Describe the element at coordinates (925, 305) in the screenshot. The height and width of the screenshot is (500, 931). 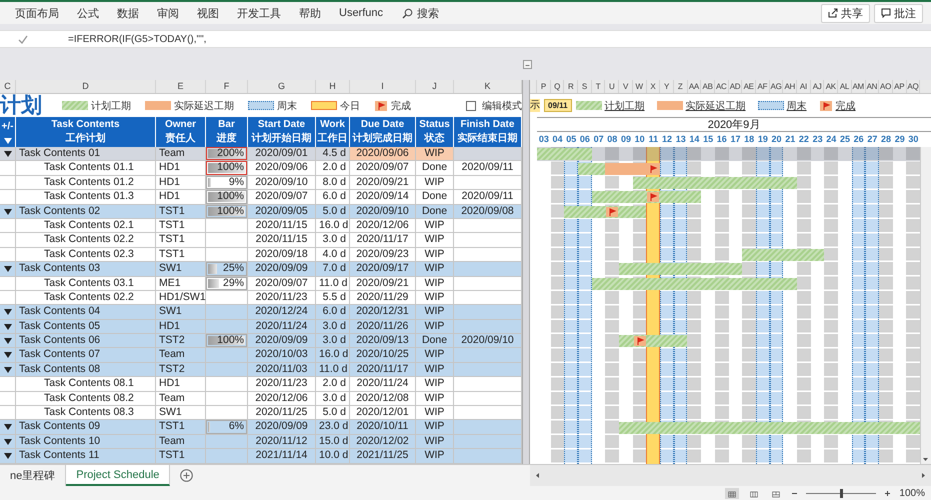
I see `vertical-scrollbar` at that location.